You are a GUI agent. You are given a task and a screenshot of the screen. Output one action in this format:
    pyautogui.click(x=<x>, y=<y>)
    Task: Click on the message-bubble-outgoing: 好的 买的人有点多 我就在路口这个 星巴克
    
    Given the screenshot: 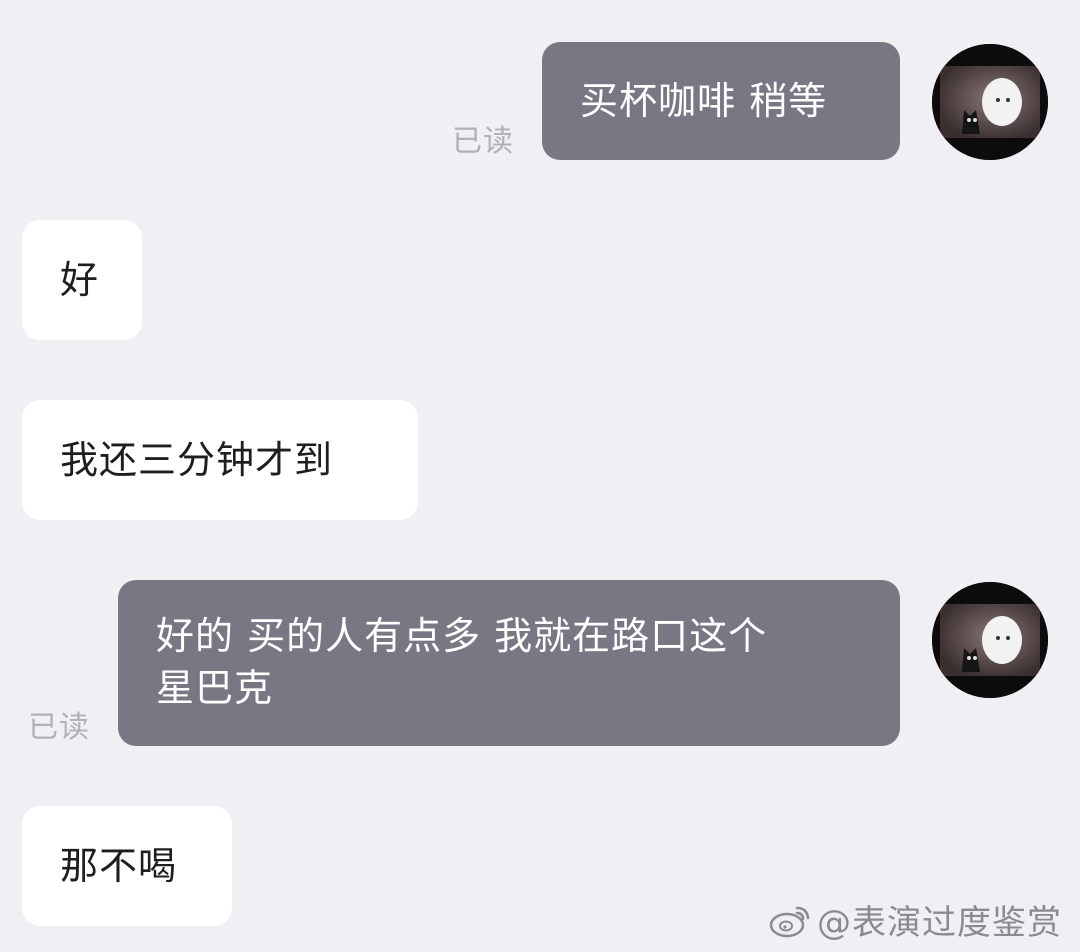 What is the action you would take?
    pyautogui.click(x=509, y=663)
    